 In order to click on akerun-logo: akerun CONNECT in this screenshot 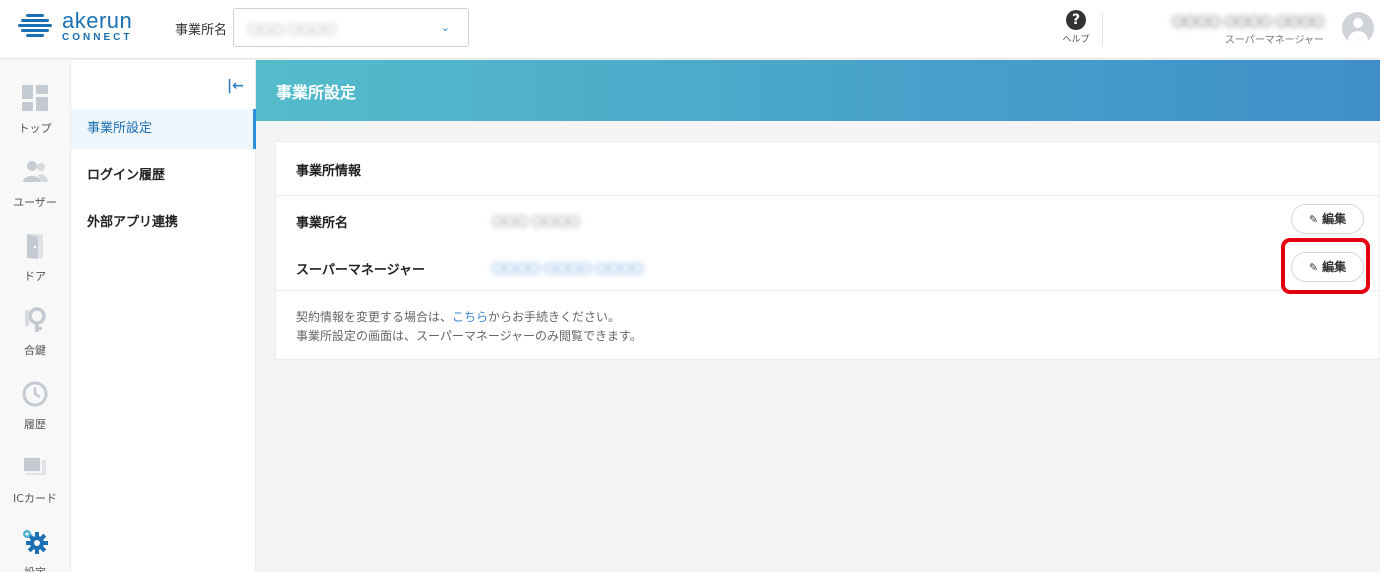, I will do `click(78, 28)`.